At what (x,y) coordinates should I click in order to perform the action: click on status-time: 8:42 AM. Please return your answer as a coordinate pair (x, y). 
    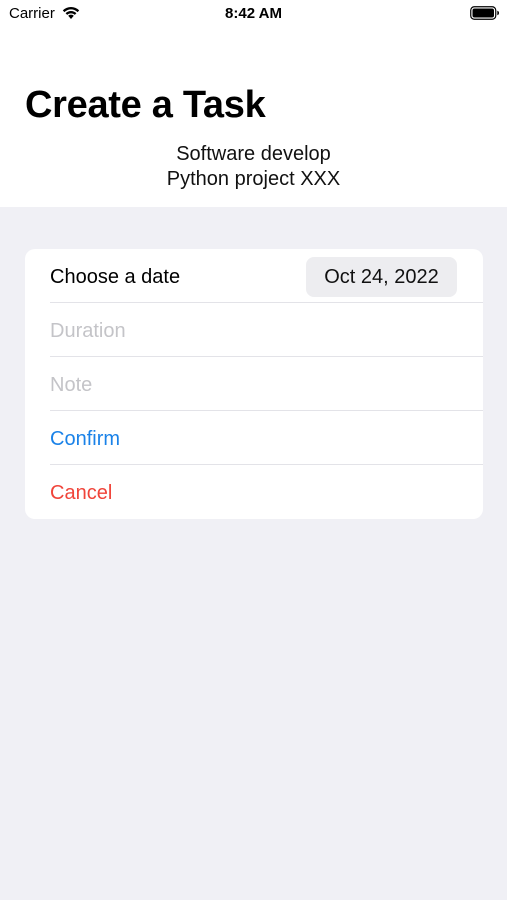
    Looking at the image, I should click on (253, 13).